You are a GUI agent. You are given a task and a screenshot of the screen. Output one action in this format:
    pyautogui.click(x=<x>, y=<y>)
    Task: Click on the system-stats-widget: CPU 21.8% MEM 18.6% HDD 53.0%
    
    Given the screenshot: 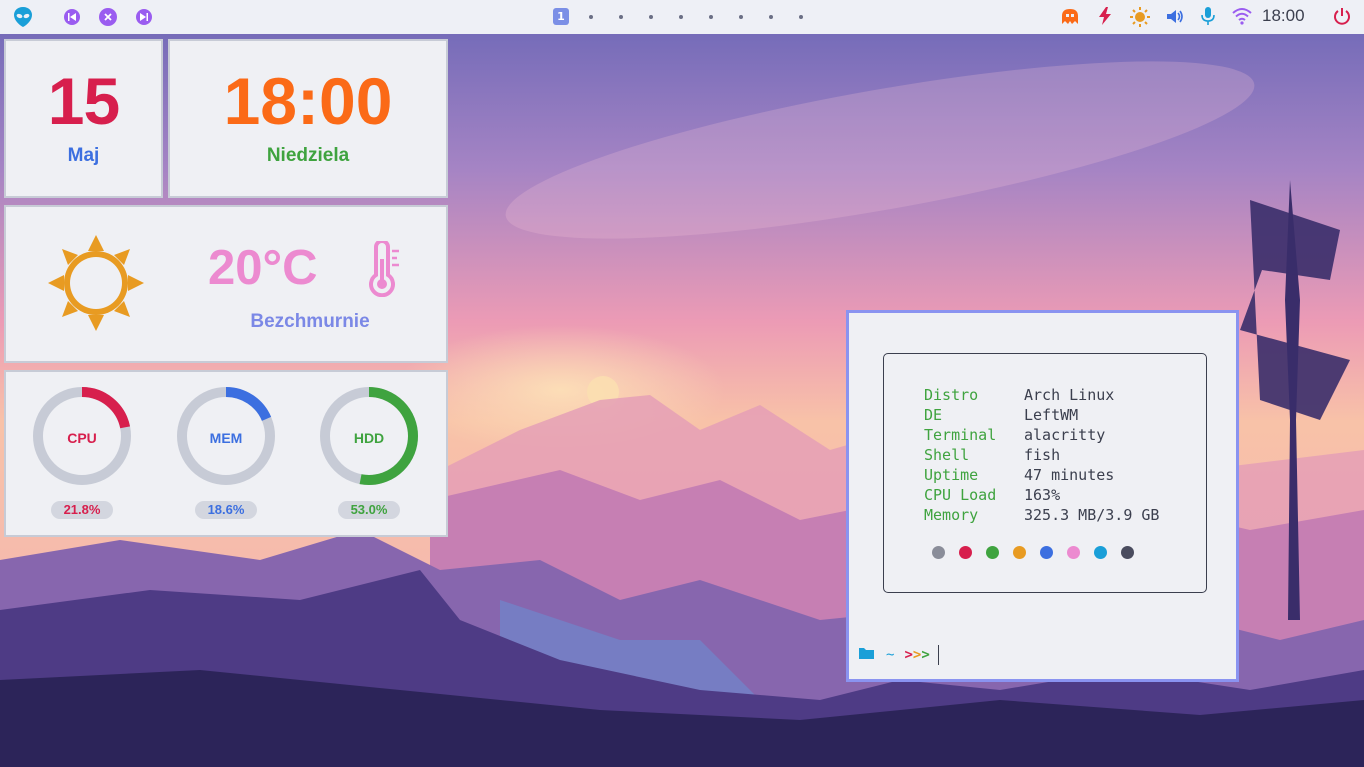 What is the action you would take?
    pyautogui.click(x=226, y=453)
    